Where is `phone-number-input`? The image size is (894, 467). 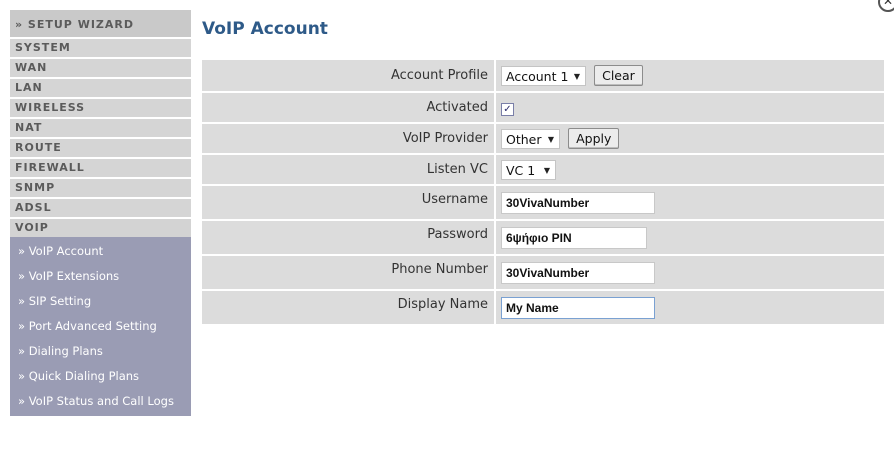 phone-number-input is located at coordinates (578, 272).